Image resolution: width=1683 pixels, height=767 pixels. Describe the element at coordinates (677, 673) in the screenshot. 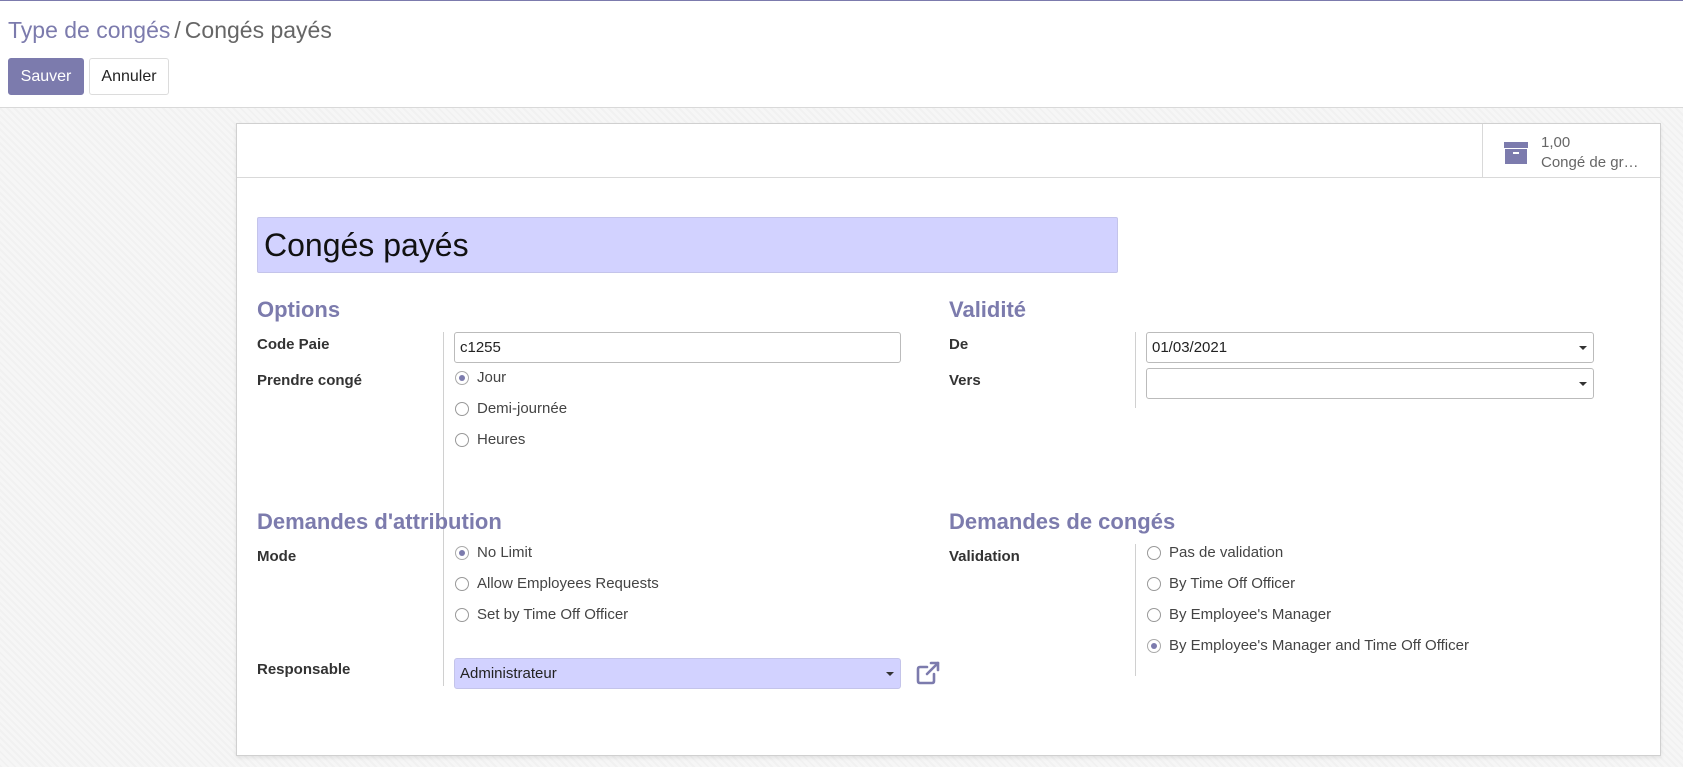

I see `responsible-select: Administrateur` at that location.